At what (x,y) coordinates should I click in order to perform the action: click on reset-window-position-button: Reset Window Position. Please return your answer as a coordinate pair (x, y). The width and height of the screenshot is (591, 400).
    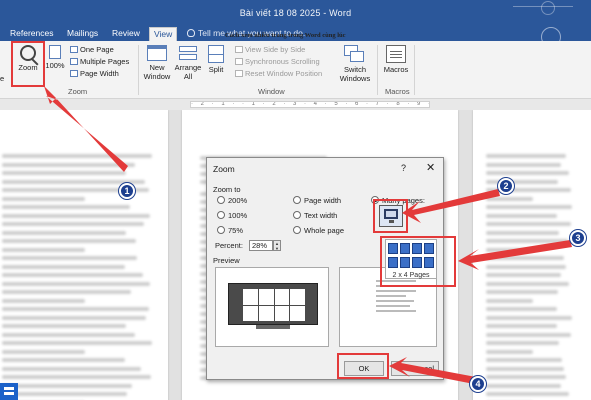
    Looking at the image, I should click on (278, 74).